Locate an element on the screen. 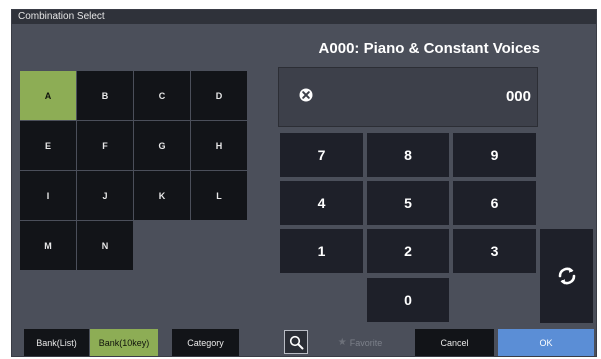  key-4: 4 is located at coordinates (321, 203).